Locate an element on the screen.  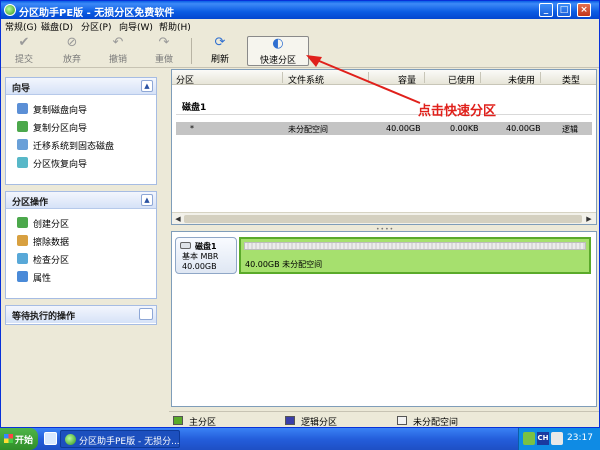
partition-ops-header: 分区操作 ▲ is located at coordinates (81, 200).